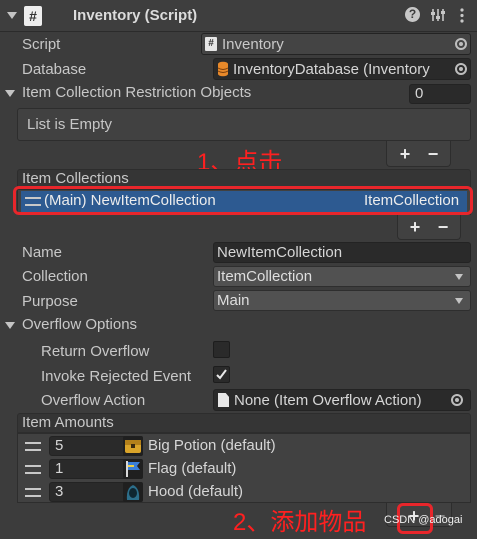  Describe the element at coordinates (55, 276) in the screenshot. I see `collection-label: Collection` at that location.